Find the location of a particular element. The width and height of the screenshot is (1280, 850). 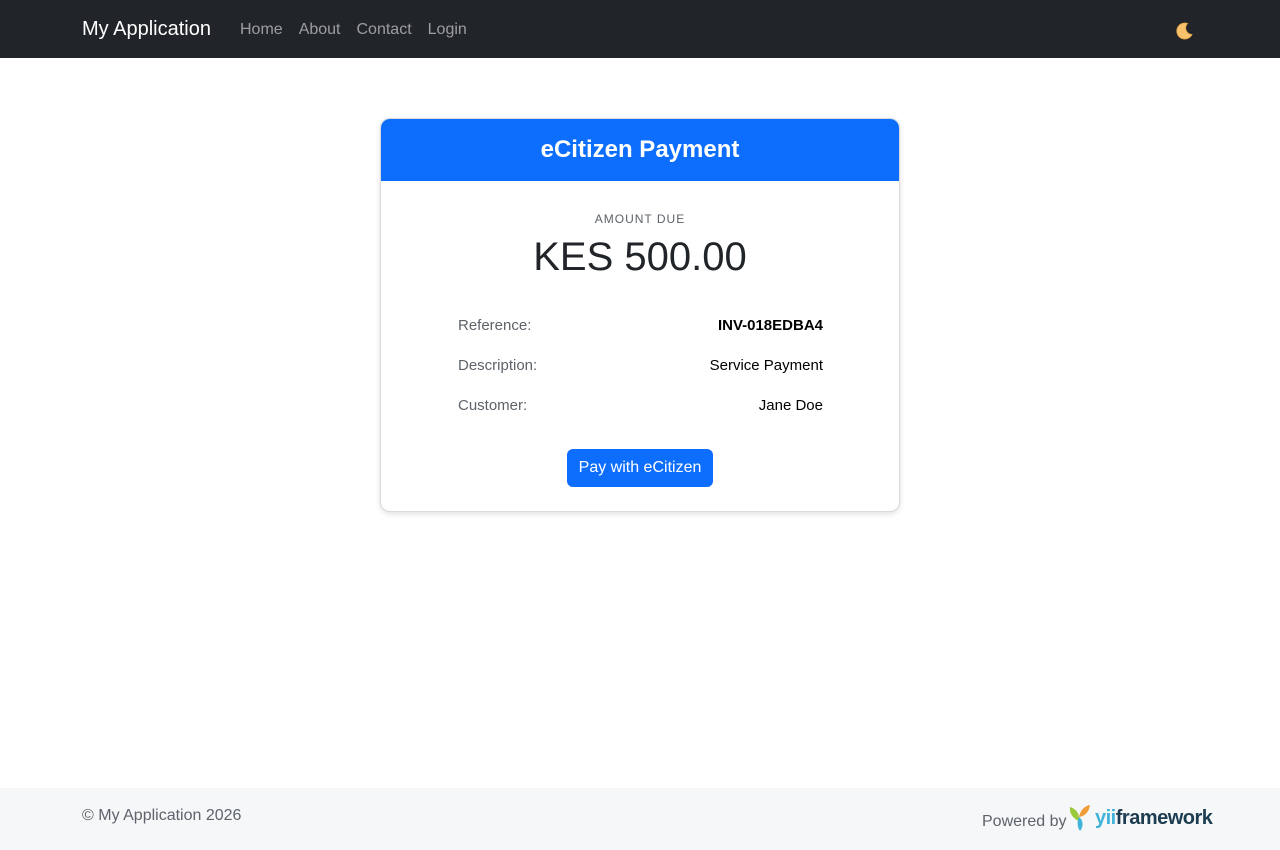

reference-label: Reference: is located at coordinates (495, 325).